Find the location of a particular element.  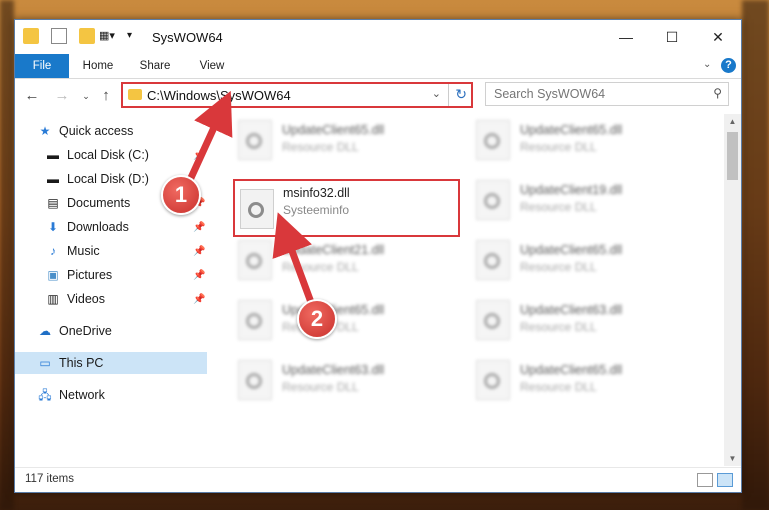

annotation-badge-2: 2 is located at coordinates (317, 319).